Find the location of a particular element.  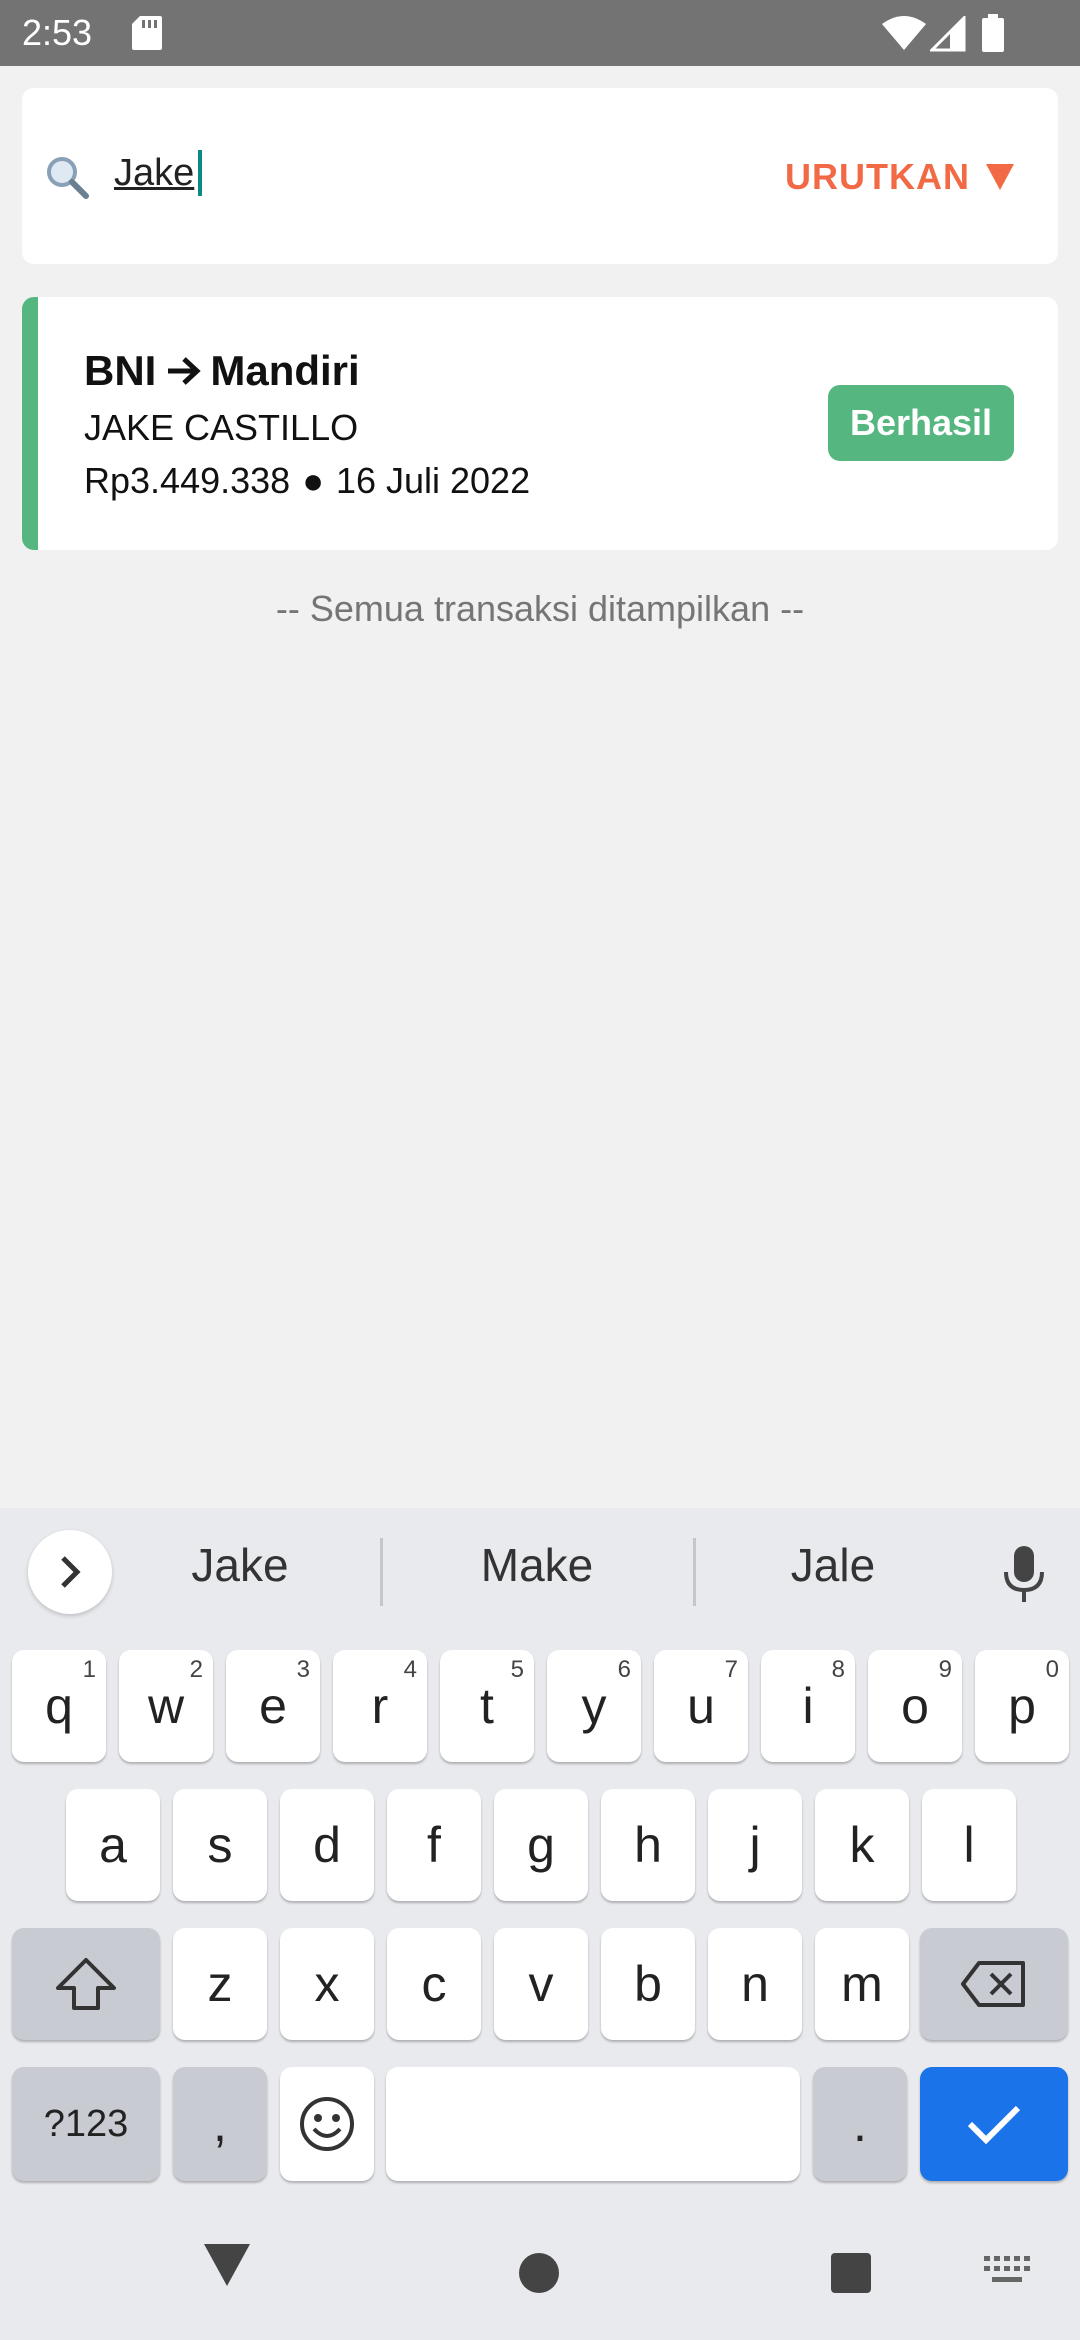

key-k: k is located at coordinates (862, 1845).